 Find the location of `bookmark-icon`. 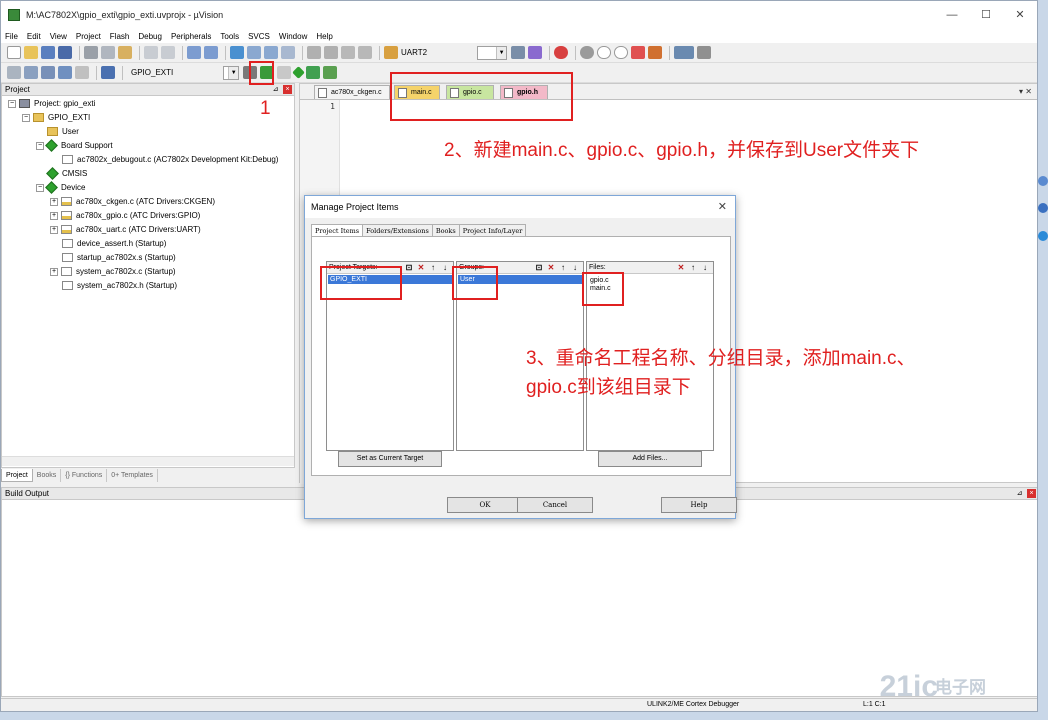

bookmark-icon is located at coordinates (237, 52).